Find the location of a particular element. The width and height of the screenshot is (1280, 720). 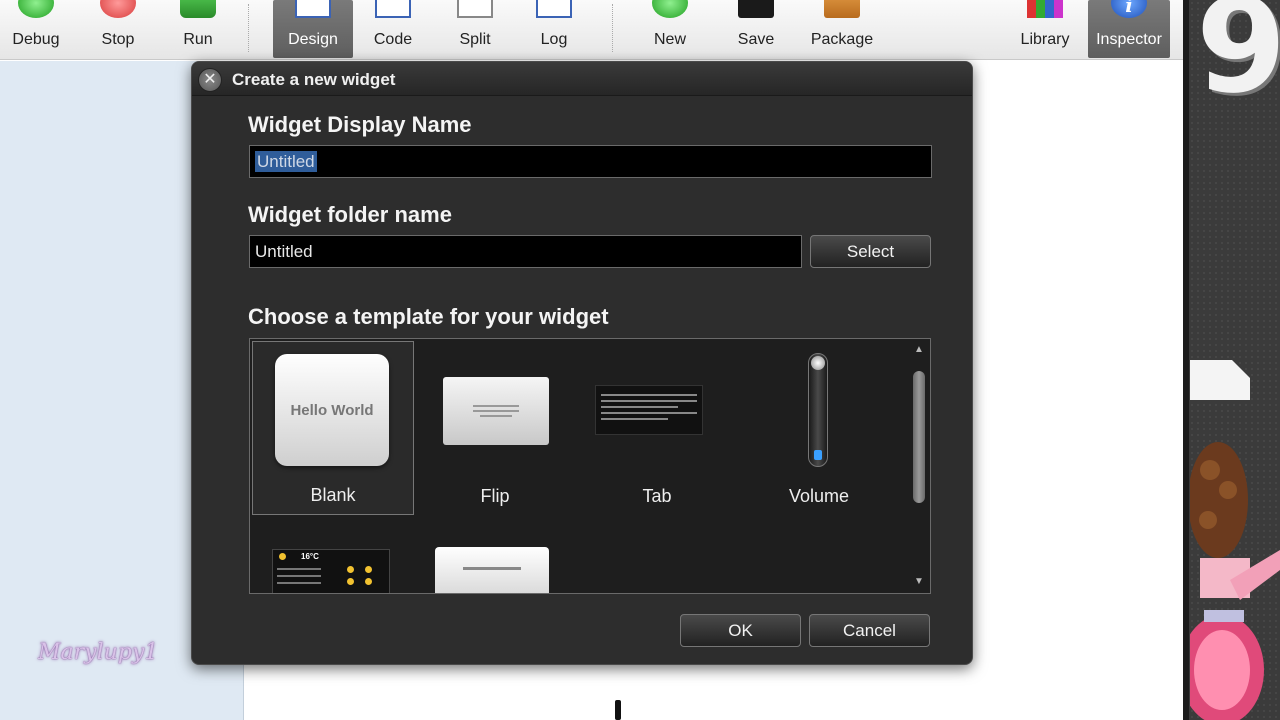

info-icon: i is located at coordinates (1129, 9).